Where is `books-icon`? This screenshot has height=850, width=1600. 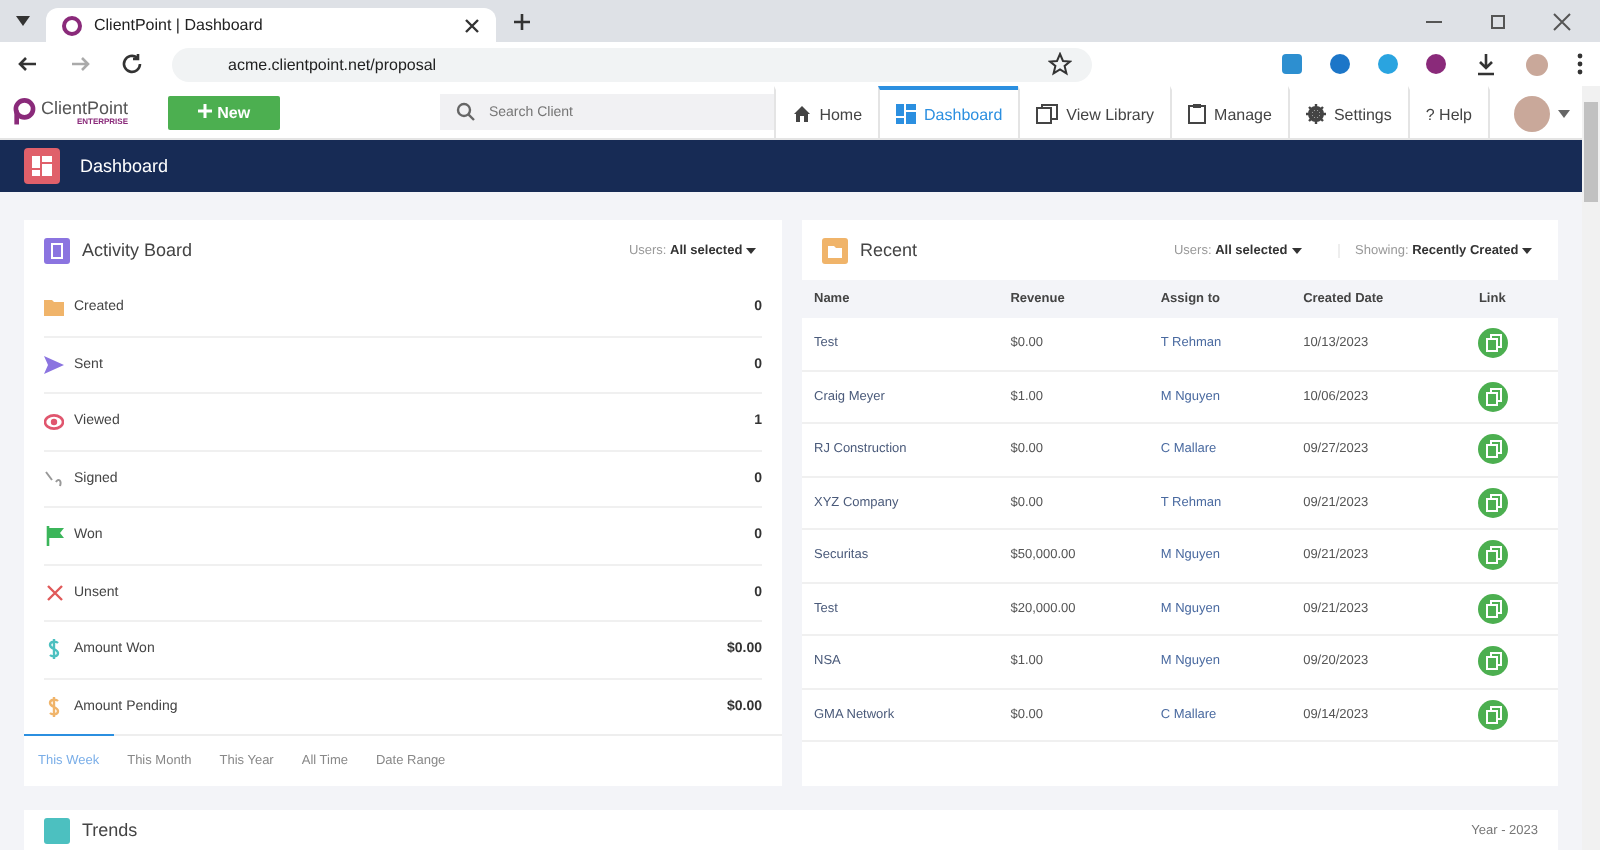 books-icon is located at coordinates (1047, 114).